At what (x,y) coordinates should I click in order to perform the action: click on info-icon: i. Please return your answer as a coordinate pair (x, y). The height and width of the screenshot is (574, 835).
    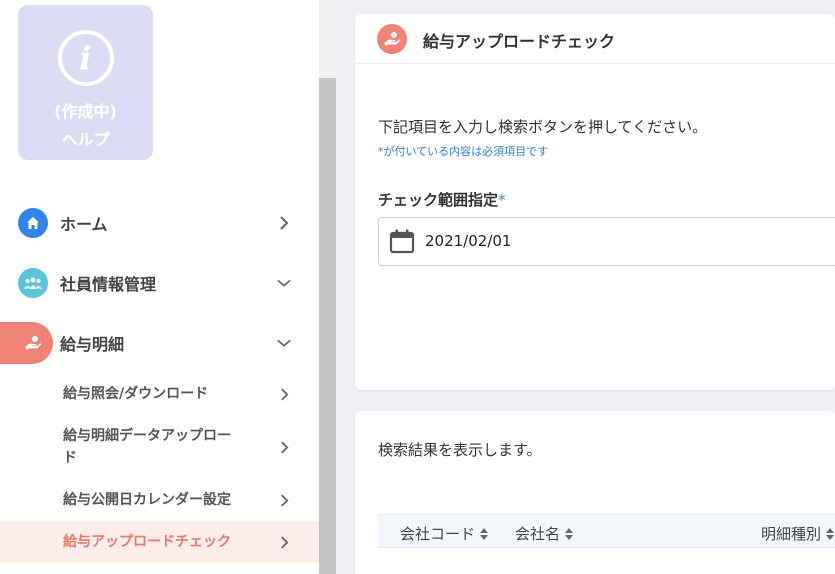
    Looking at the image, I should click on (85, 58).